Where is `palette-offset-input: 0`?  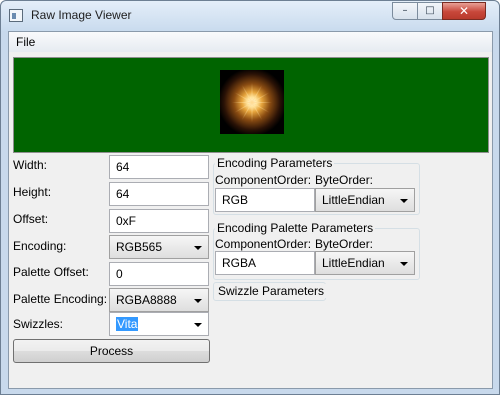
palette-offset-input: 0 is located at coordinates (159, 274).